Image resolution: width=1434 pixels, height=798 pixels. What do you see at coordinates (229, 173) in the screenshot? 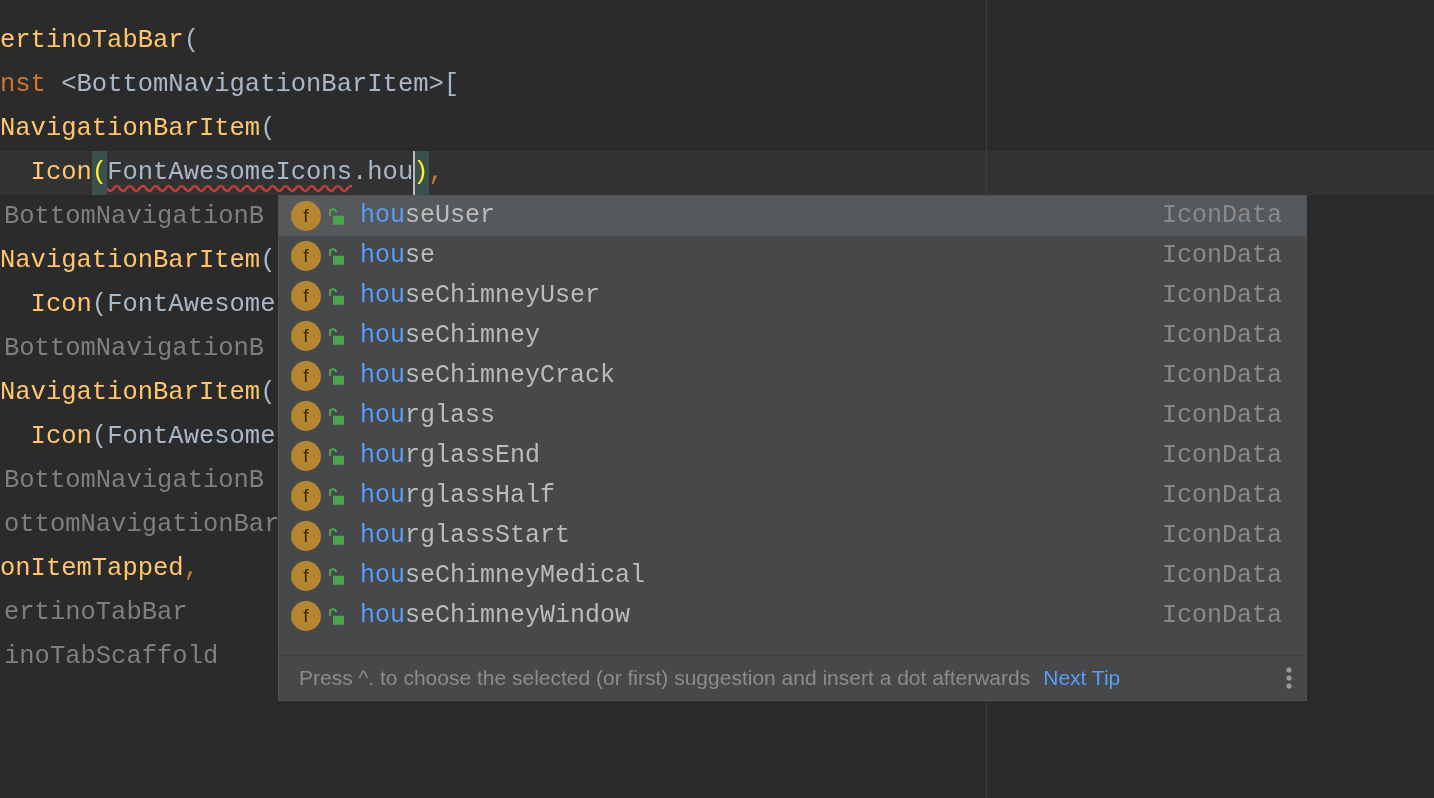
I see `error-code-token: FontAwesomeIcons` at bounding box center [229, 173].